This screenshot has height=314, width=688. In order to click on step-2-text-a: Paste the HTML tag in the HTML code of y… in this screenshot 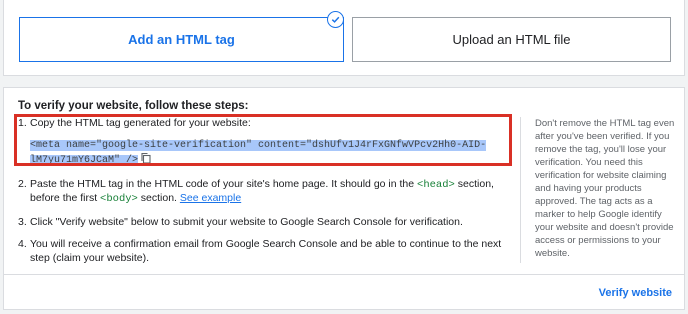, I will do `click(224, 183)`.